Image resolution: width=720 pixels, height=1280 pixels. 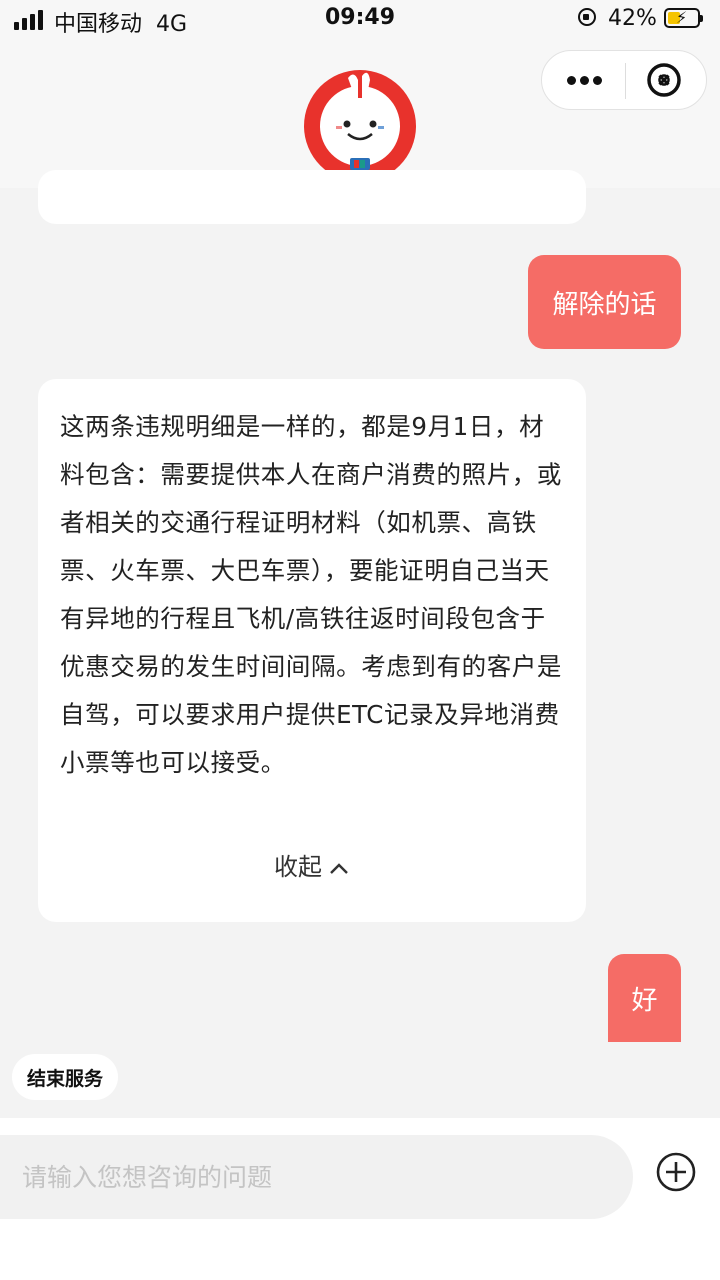 I want to click on collapse-button: 收起, so click(x=312, y=864).